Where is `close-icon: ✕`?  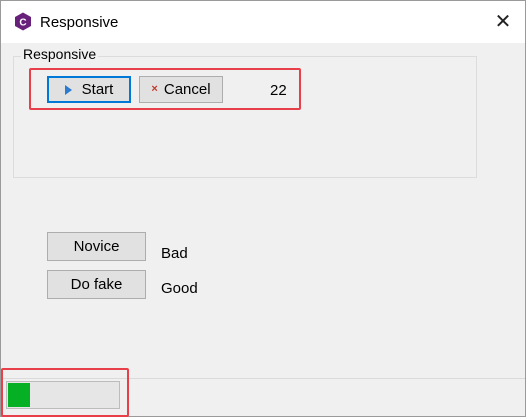 close-icon: ✕ is located at coordinates (503, 22).